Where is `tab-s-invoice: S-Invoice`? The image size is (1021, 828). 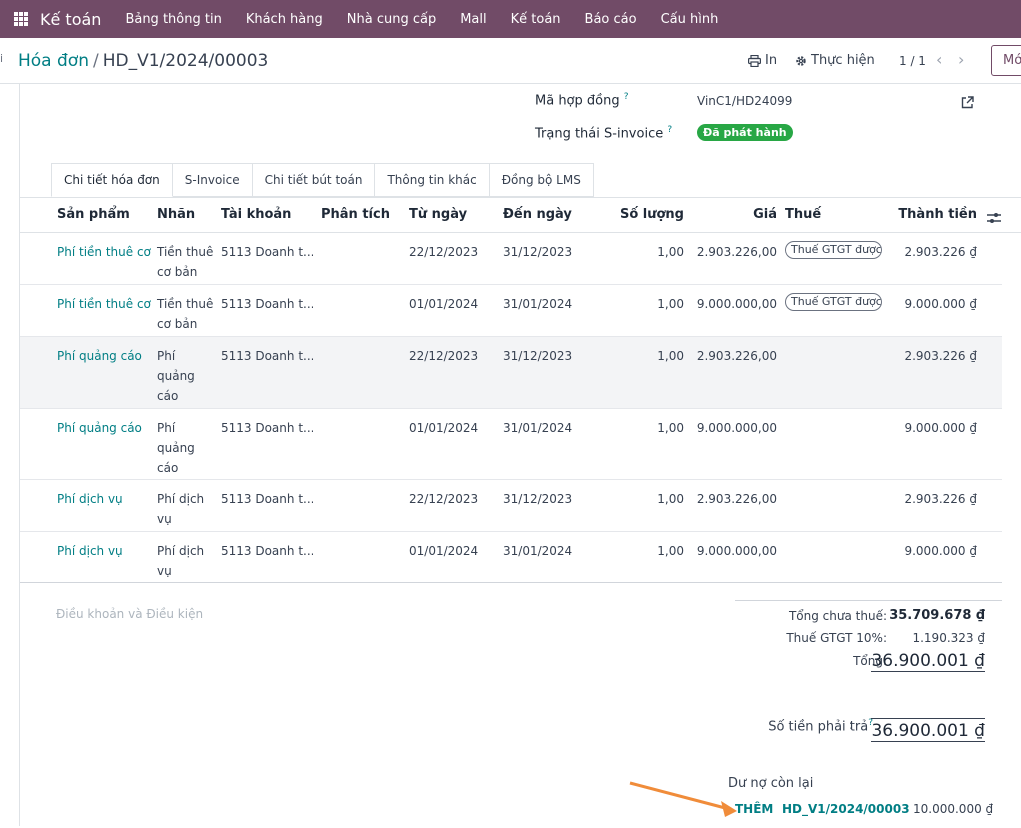 tab-s-invoice: S-Invoice is located at coordinates (212, 180).